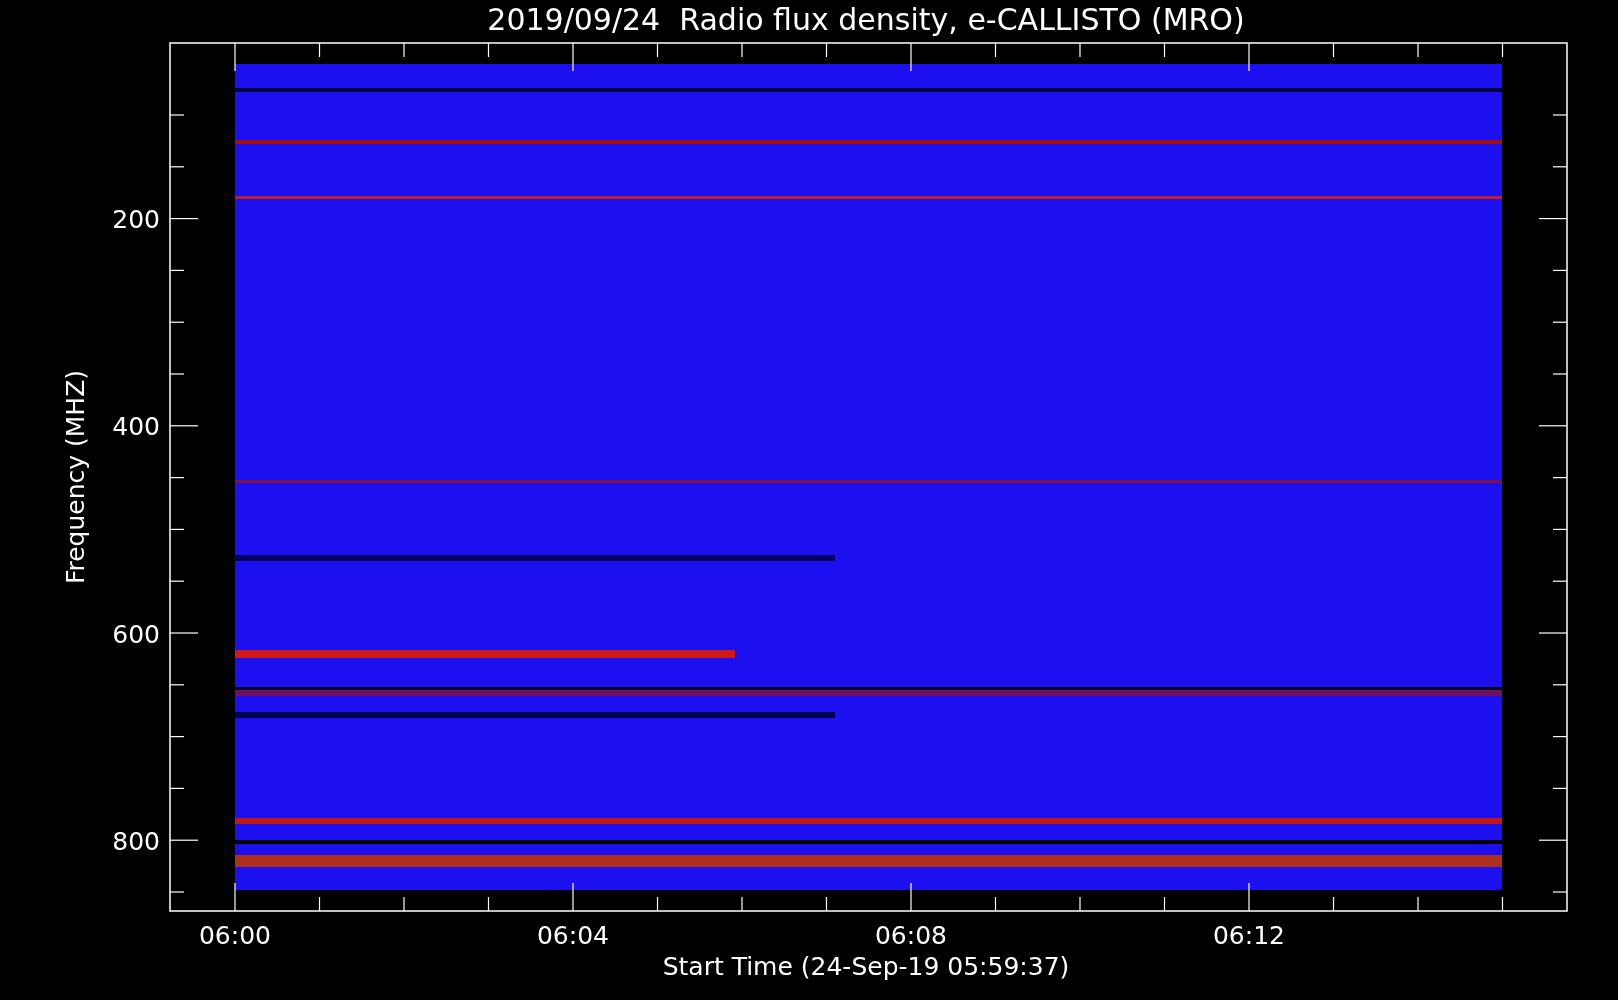  Describe the element at coordinates (136, 634) in the screenshot. I see `tick-label: 600` at that location.